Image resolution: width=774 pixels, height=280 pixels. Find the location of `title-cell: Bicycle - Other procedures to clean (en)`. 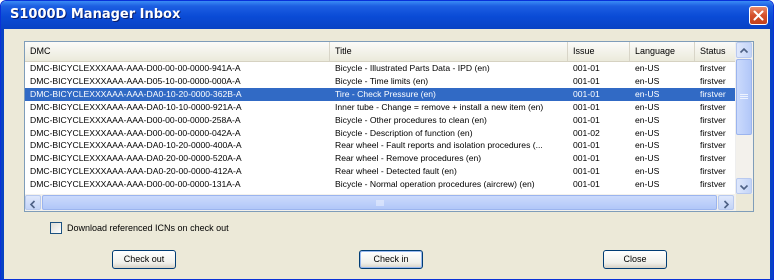

title-cell: Bicycle - Other procedures to clean (en) is located at coordinates (411, 119).